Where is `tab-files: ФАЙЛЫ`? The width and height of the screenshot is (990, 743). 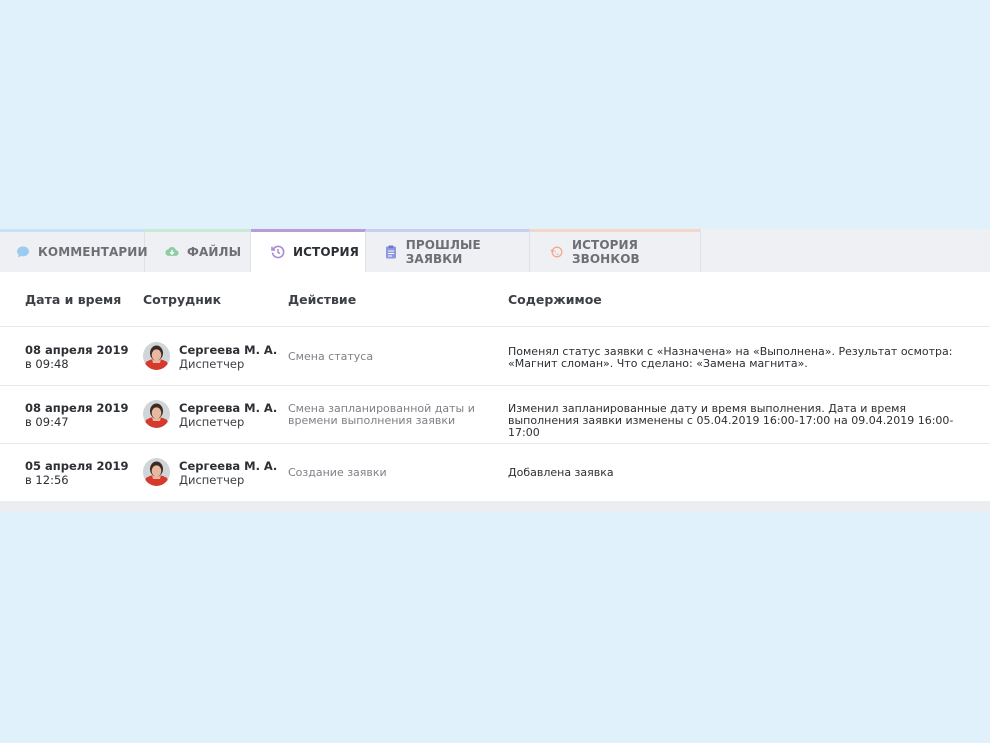
tab-files: ФАЙЛЫ is located at coordinates (198, 250).